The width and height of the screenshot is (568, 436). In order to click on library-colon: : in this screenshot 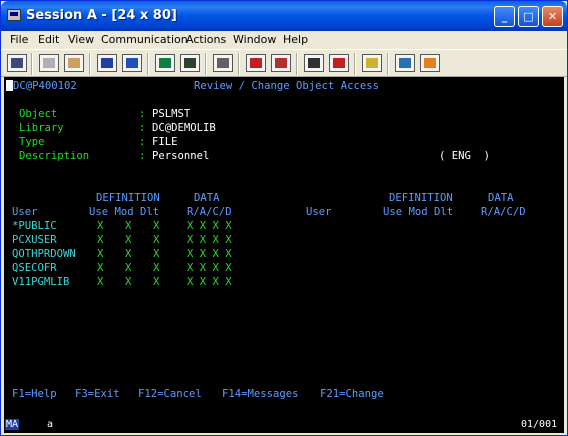, I will do `click(142, 128)`.